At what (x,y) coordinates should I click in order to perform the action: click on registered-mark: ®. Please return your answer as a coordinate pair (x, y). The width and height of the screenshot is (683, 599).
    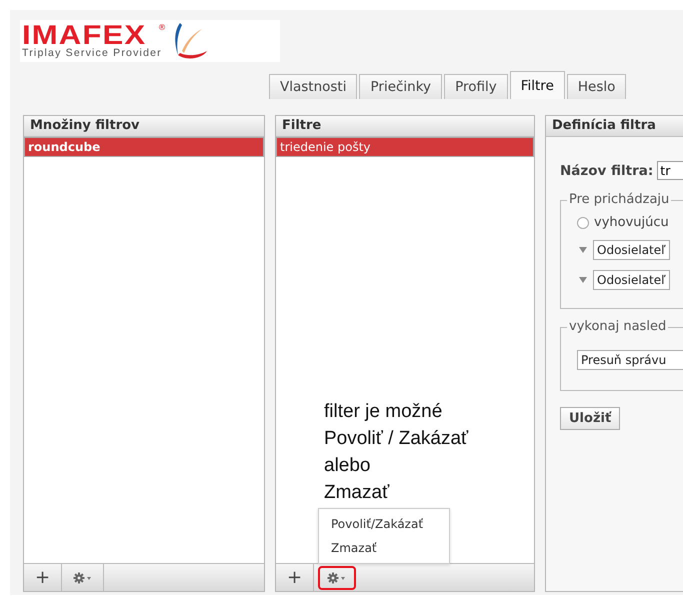
    Looking at the image, I should click on (162, 27).